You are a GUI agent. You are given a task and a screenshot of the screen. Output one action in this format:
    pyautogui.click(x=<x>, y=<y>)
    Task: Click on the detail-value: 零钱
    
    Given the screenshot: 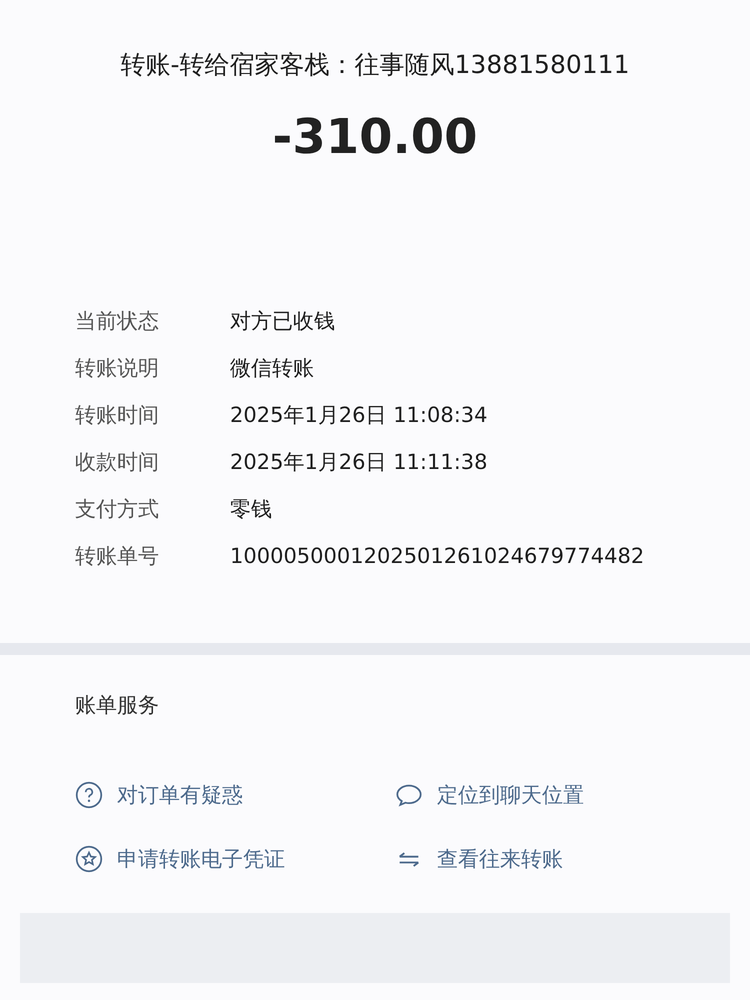 What is the action you would take?
    pyautogui.click(x=251, y=509)
    